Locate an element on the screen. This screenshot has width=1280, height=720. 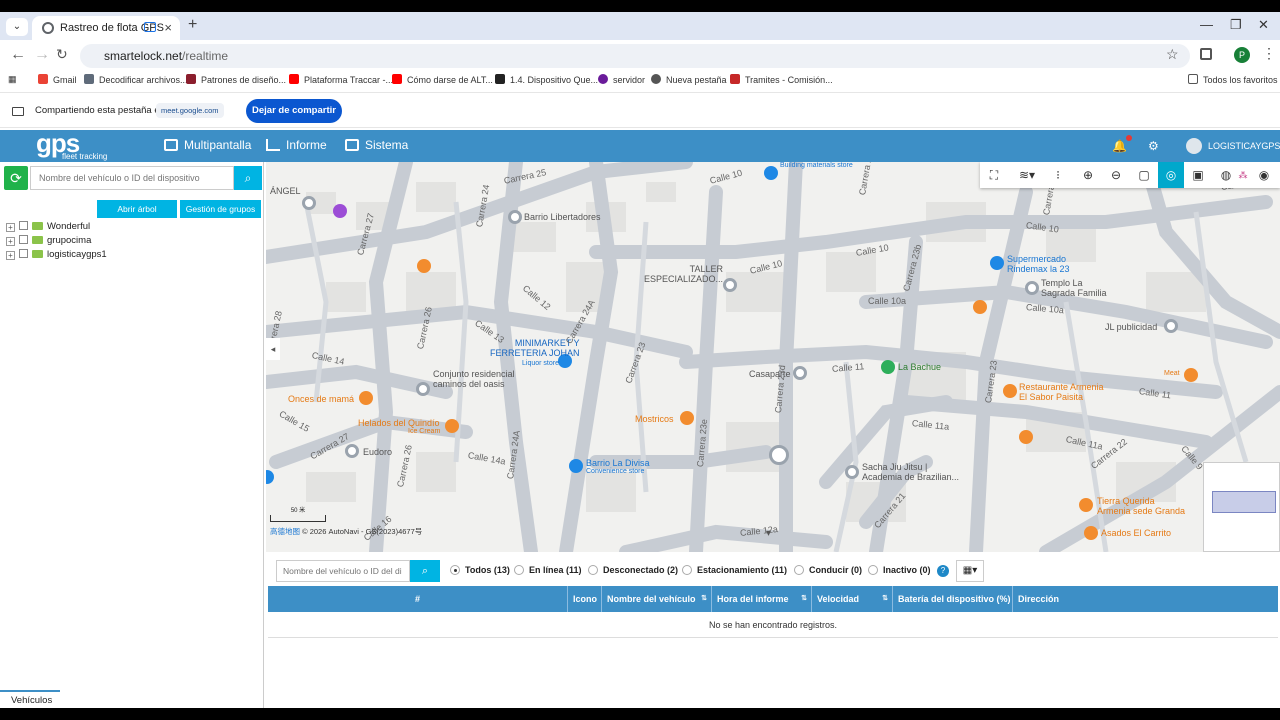
menu-informe: Informe is located at coordinates (296, 145).